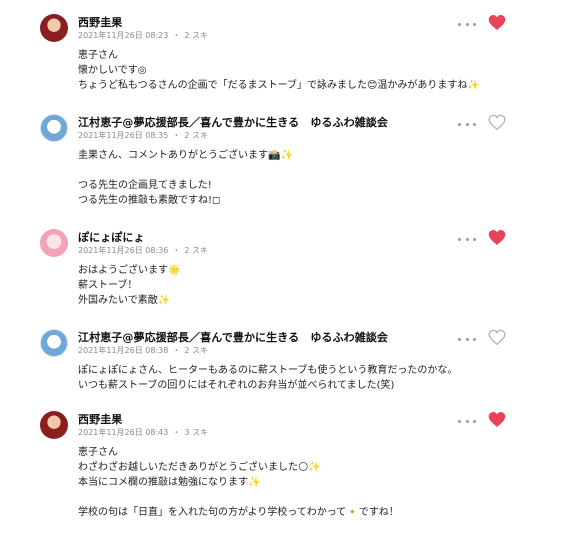 The width and height of the screenshot is (567, 536). I want to click on comment-meta: 2021年11月26日 08:35 ・ 2 スキ, so click(143, 135).